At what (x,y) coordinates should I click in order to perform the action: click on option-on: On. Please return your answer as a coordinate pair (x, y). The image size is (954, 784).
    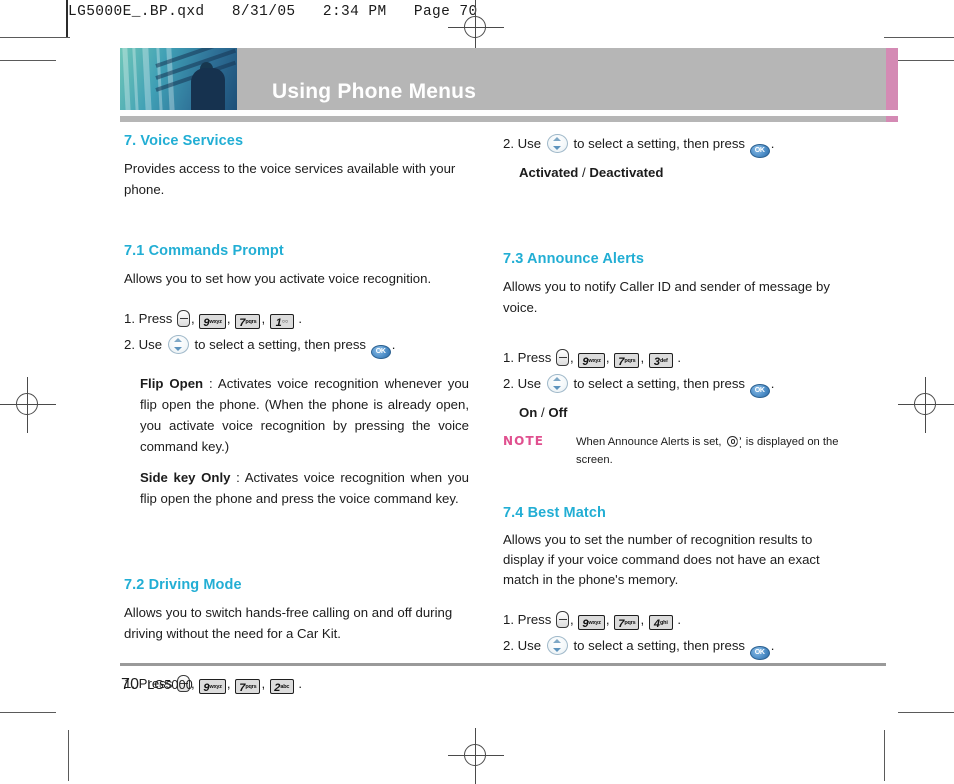
    Looking at the image, I should click on (528, 412).